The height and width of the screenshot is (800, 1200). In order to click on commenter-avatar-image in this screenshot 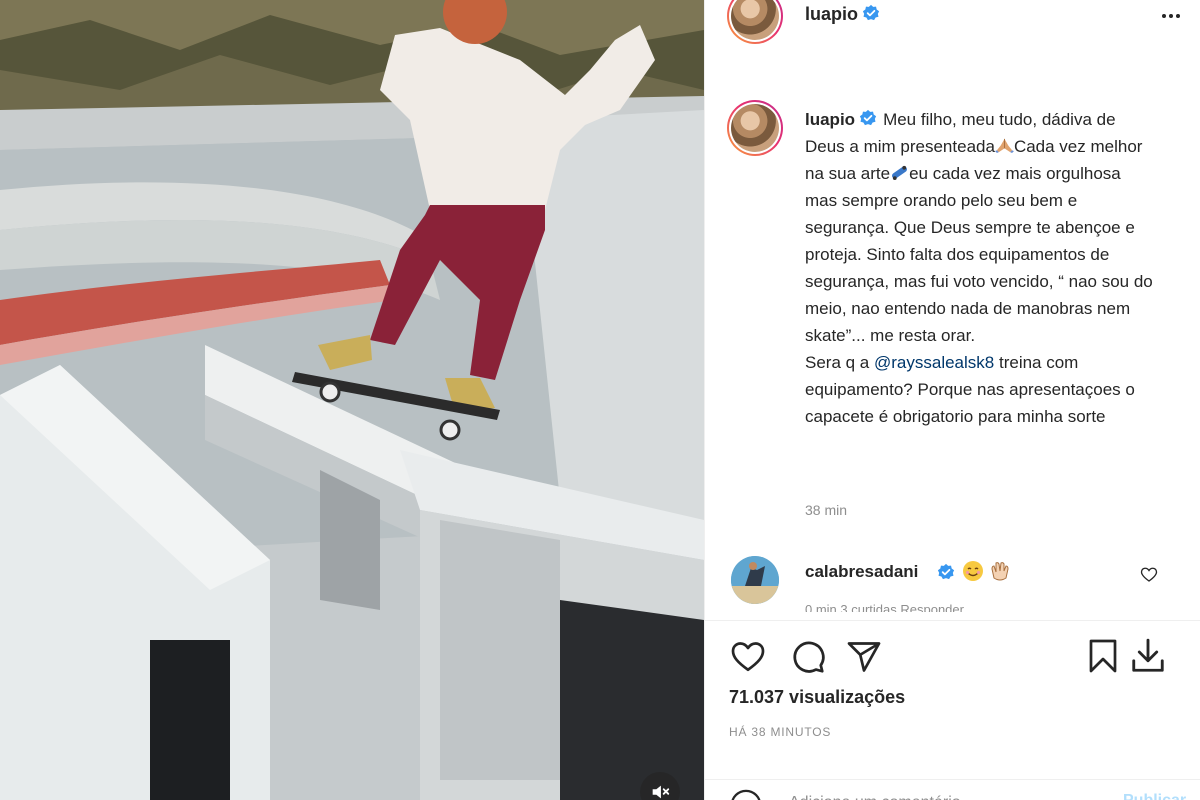, I will do `click(755, 580)`.